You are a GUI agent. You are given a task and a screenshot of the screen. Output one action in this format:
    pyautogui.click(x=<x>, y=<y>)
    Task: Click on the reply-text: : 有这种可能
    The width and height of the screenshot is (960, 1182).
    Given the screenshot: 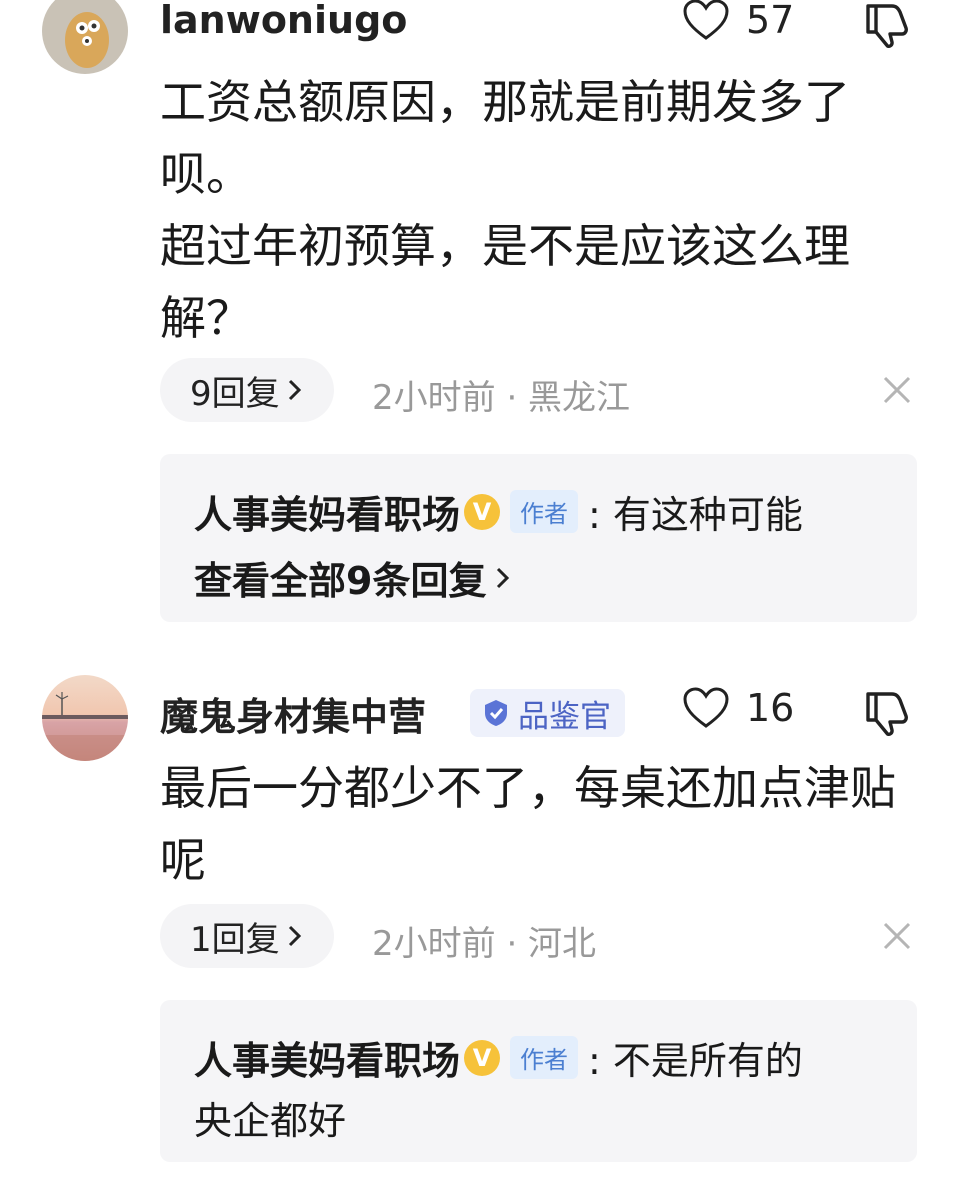 What is the action you would take?
    pyautogui.click(x=695, y=515)
    